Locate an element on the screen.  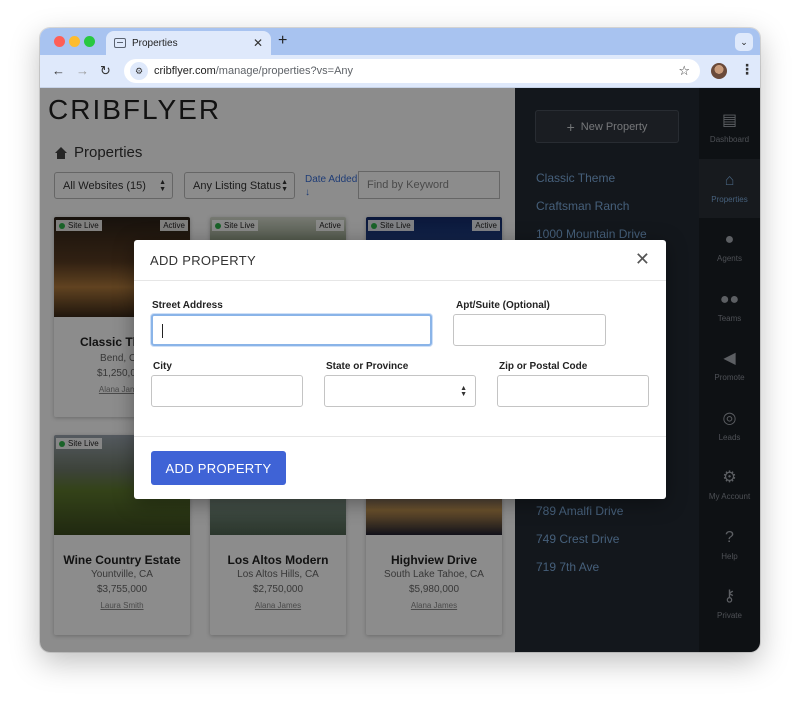
close-window-button is located at coordinates (59, 41).